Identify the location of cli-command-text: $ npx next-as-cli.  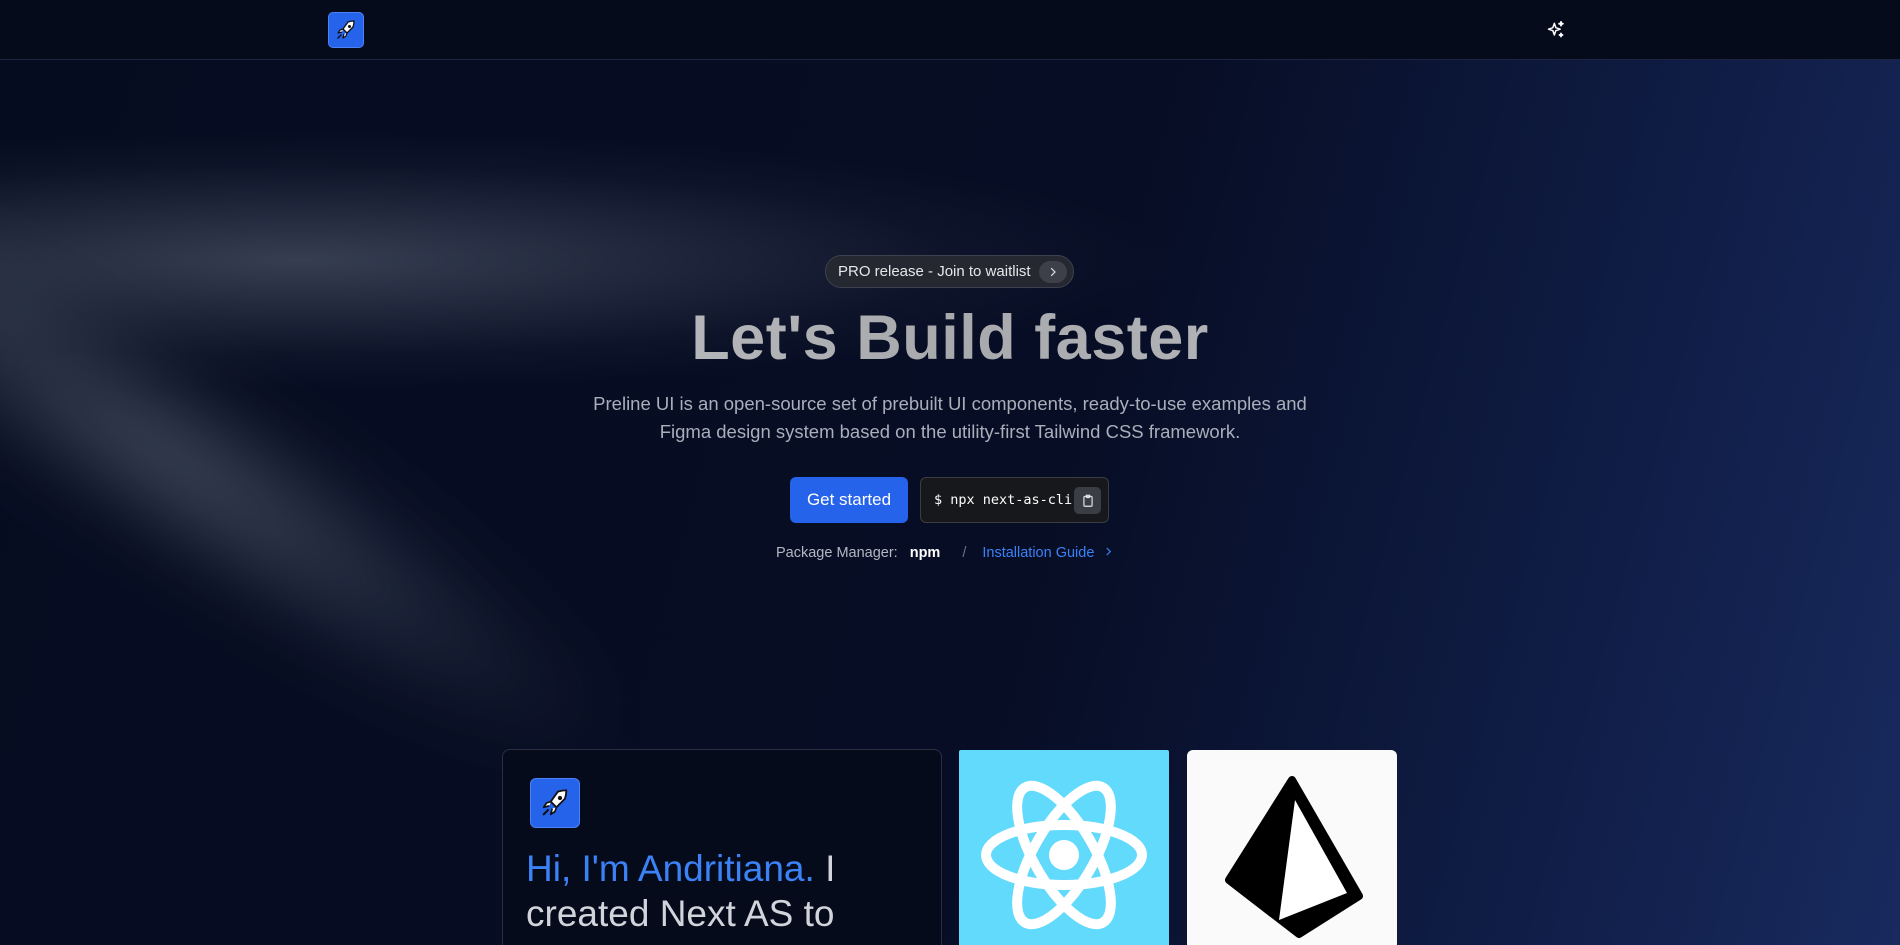
(1003, 500).